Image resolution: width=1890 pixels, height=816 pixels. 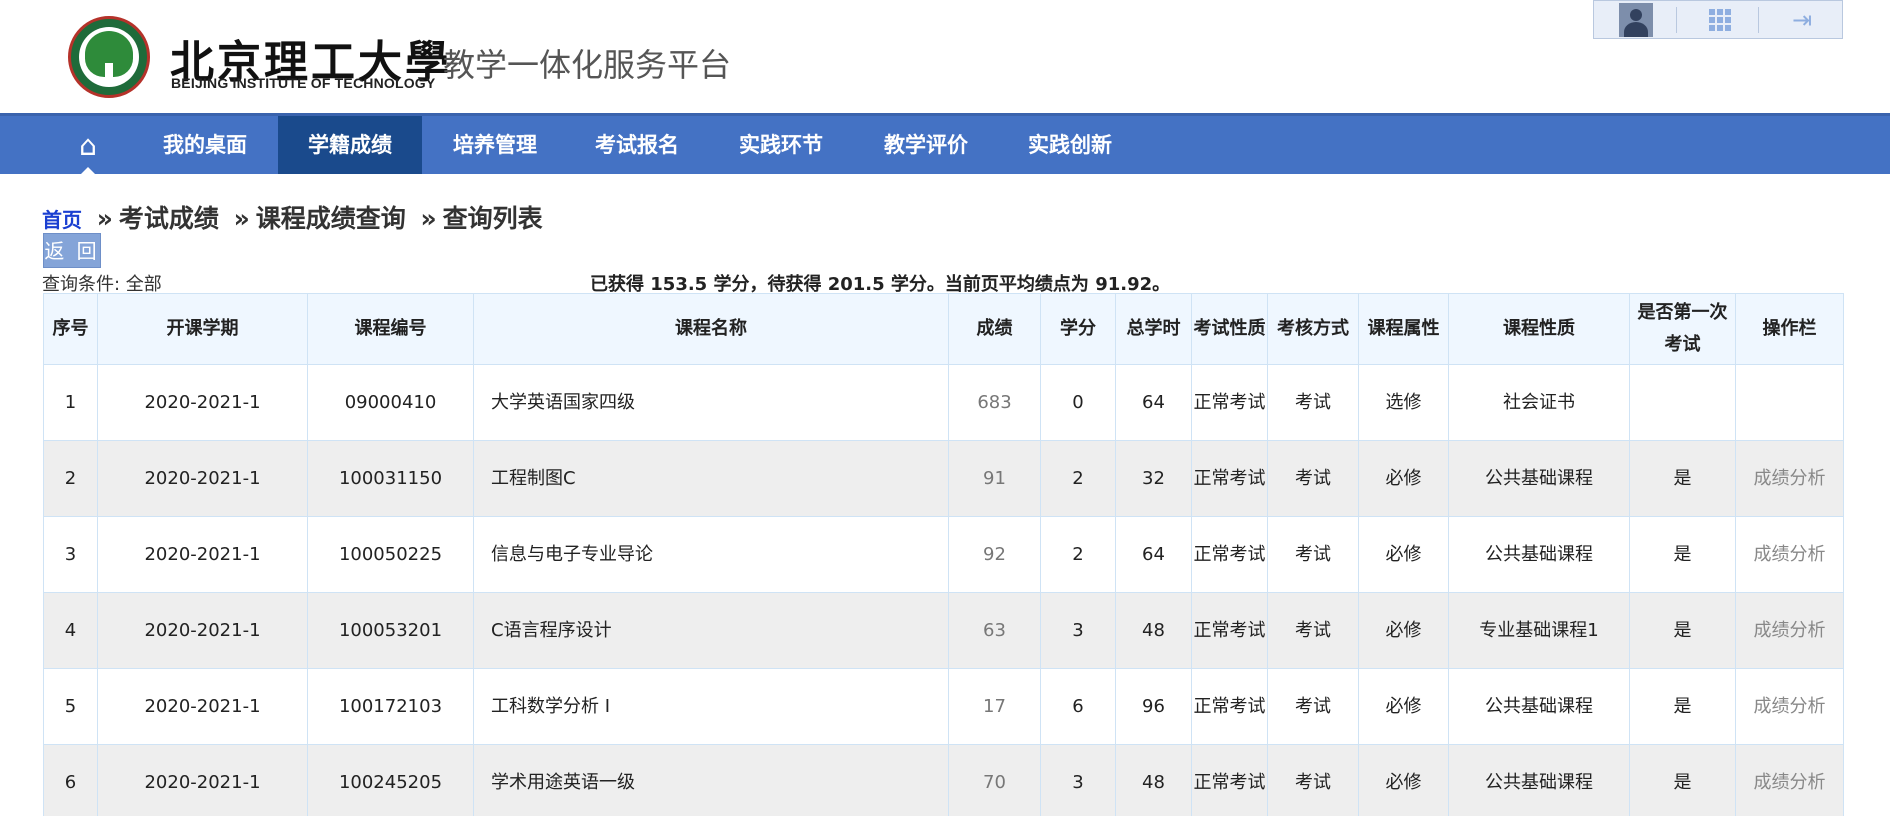 I want to click on col-header-course-code: 课程编号, so click(x=390, y=329).